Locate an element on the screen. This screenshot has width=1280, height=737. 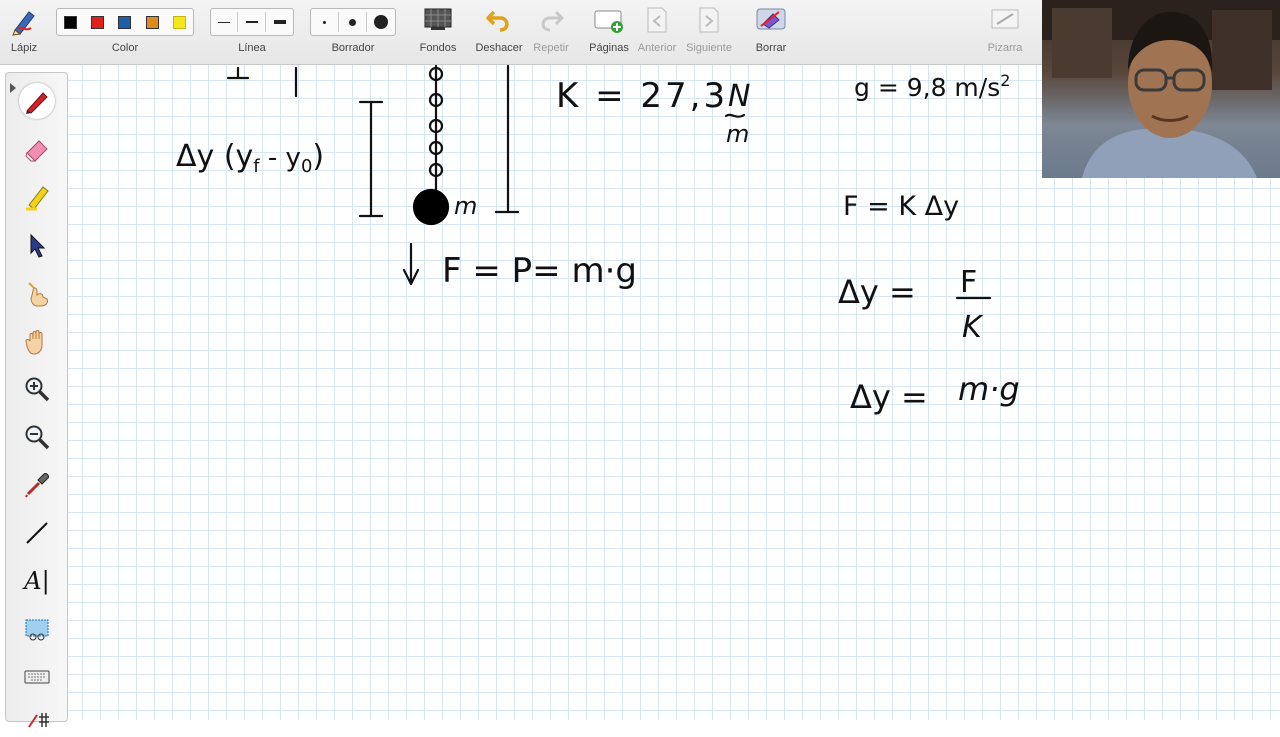
zoom-out-tool is located at coordinates (37, 437).